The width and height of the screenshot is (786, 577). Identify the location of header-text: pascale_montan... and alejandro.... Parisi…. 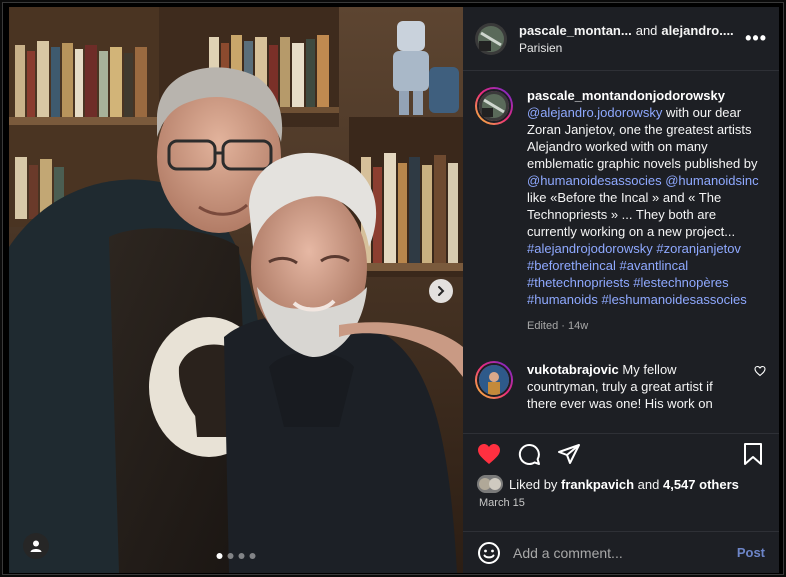
(632, 39).